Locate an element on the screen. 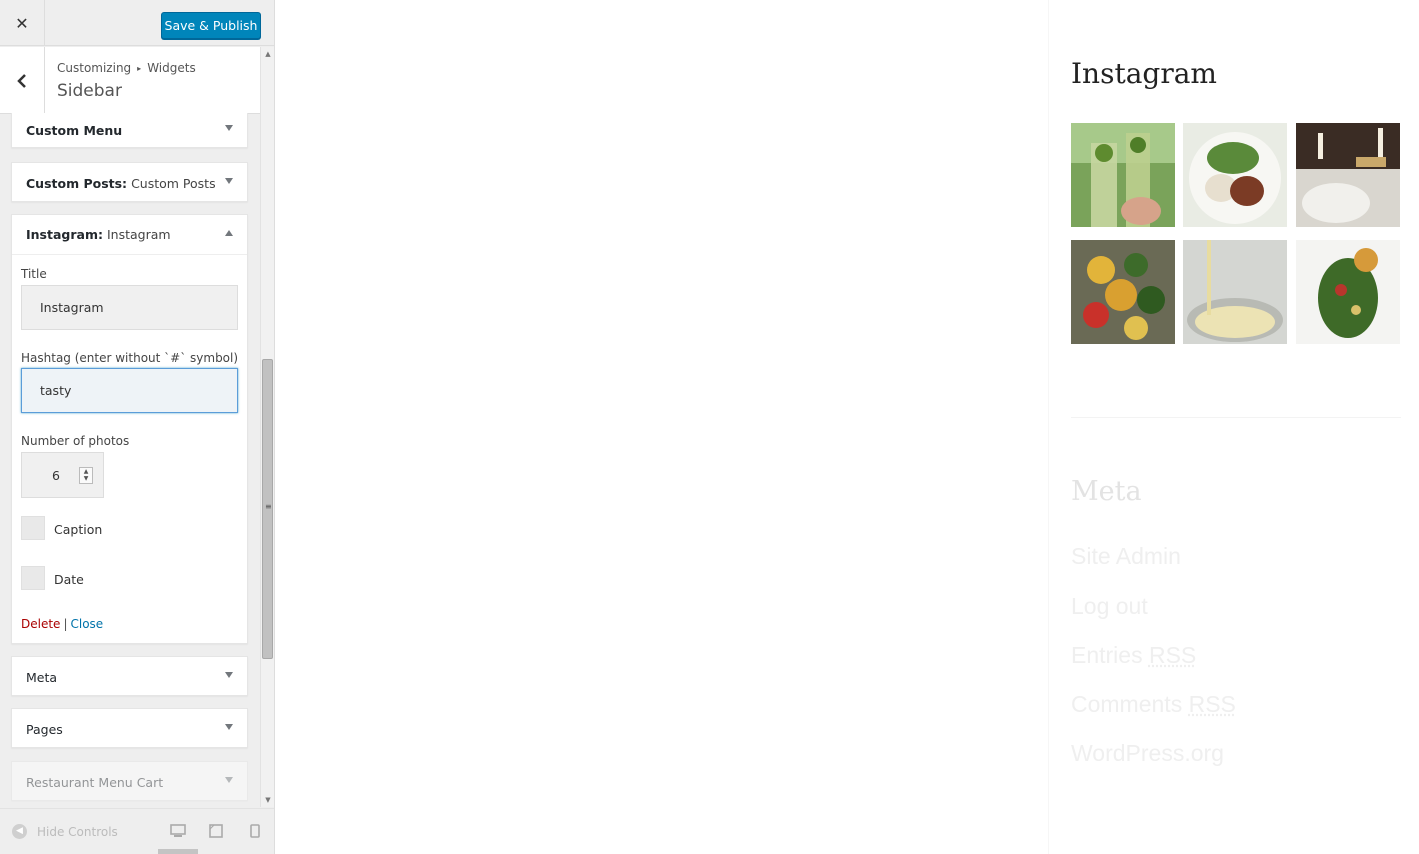 This screenshot has width=1419, height=854. photos-count-value: 6 is located at coordinates (56, 475).